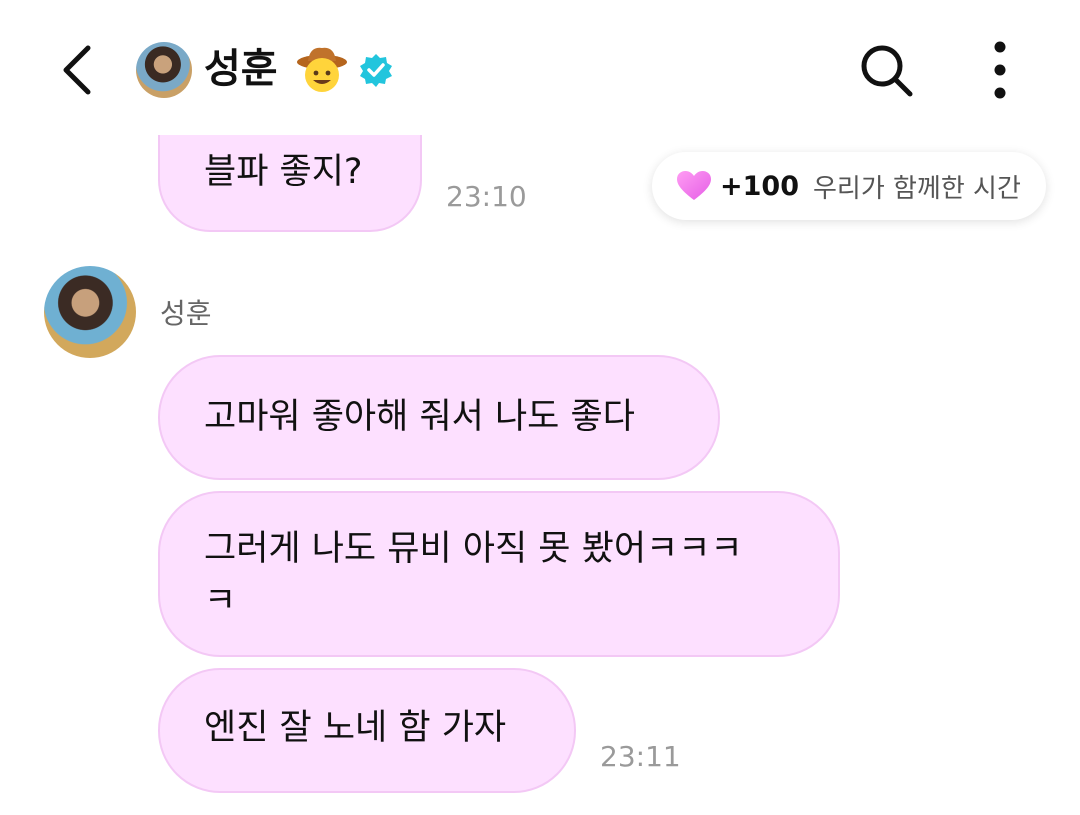  What do you see at coordinates (322, 70) in the screenshot?
I see `cowboy-face-emoji-icon` at bounding box center [322, 70].